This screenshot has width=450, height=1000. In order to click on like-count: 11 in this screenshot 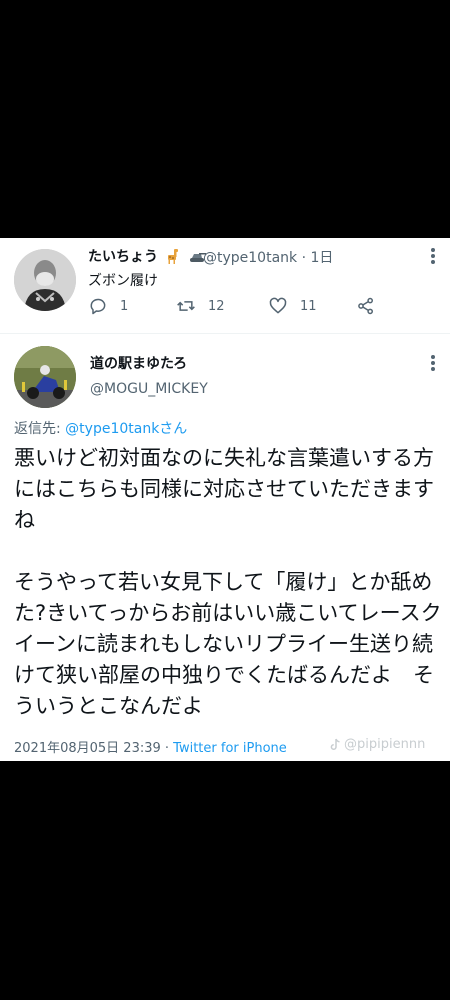, I will do `click(308, 306)`.